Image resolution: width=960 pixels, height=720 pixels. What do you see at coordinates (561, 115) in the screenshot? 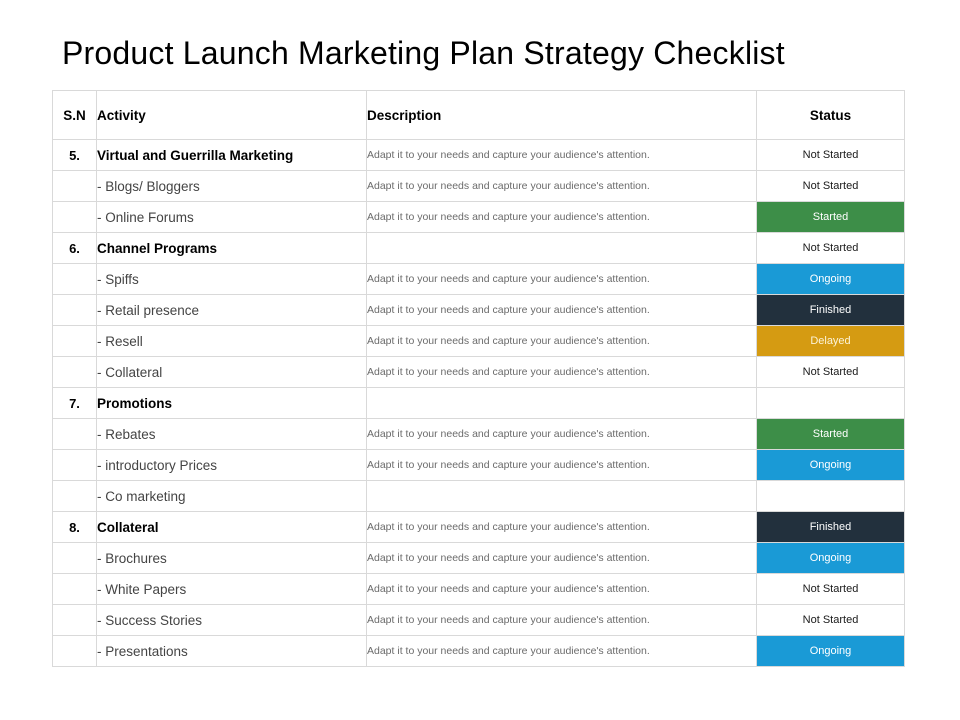
I see `column-header-description: Description` at bounding box center [561, 115].